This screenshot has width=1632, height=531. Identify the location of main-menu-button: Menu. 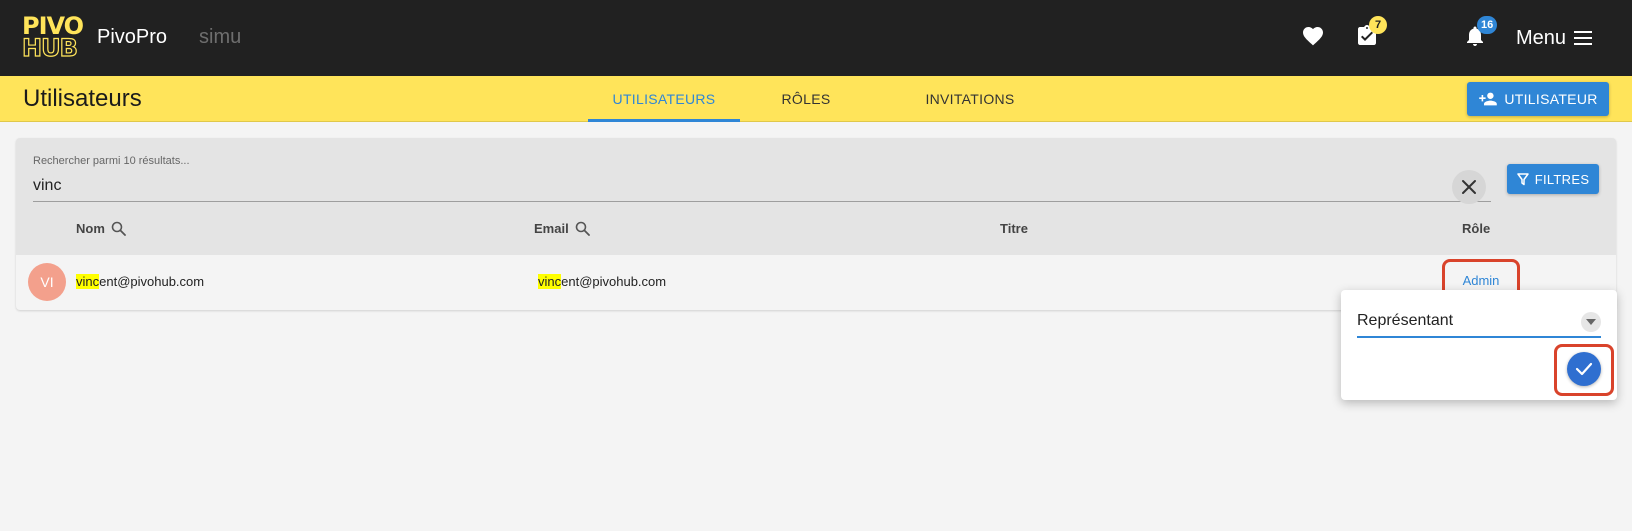
(1554, 38).